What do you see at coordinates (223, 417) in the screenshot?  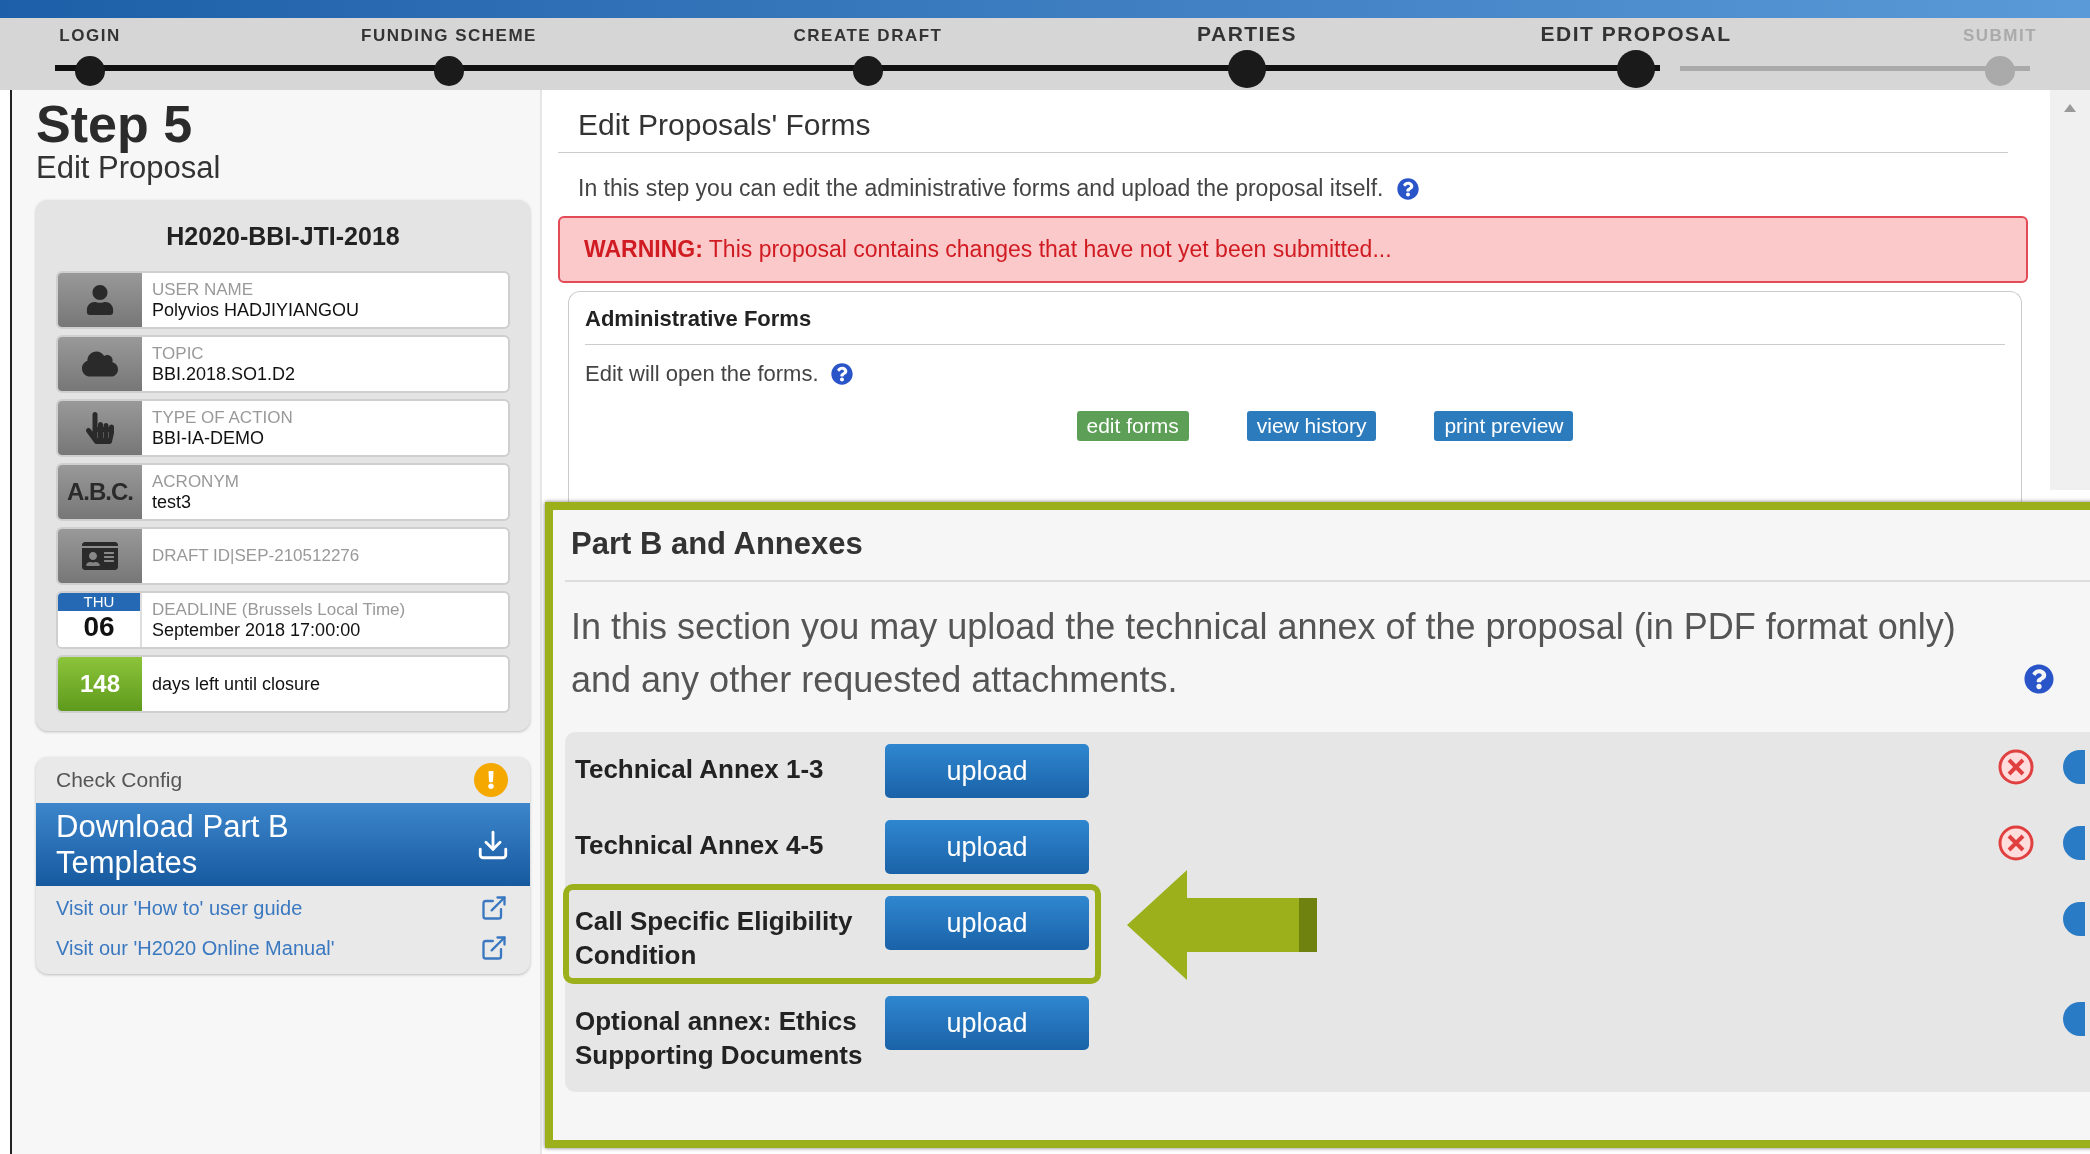 I see `info-label: TYPE OF ACTION` at bounding box center [223, 417].